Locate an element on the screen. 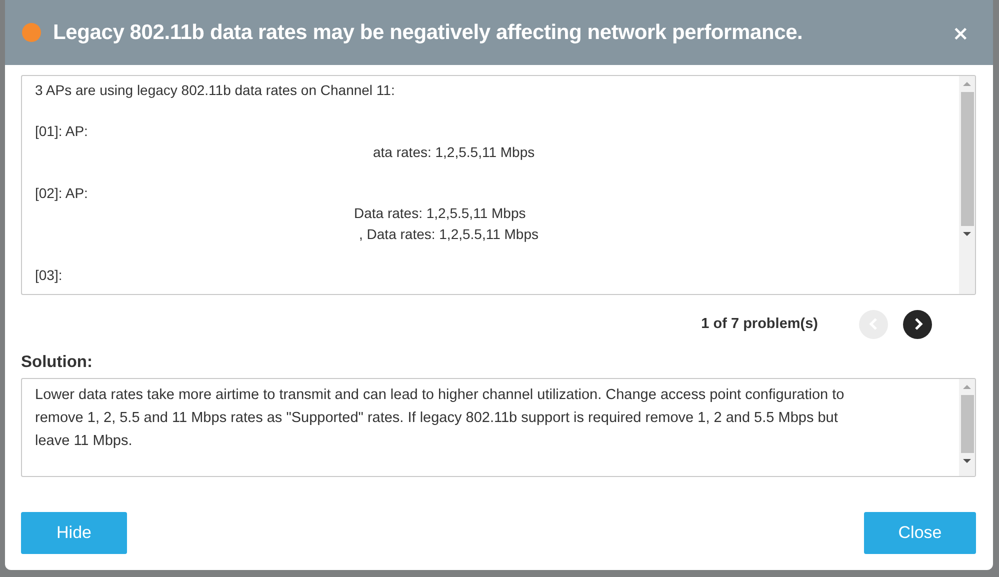 The width and height of the screenshot is (999, 577). dot-icon is located at coordinates (31, 32).